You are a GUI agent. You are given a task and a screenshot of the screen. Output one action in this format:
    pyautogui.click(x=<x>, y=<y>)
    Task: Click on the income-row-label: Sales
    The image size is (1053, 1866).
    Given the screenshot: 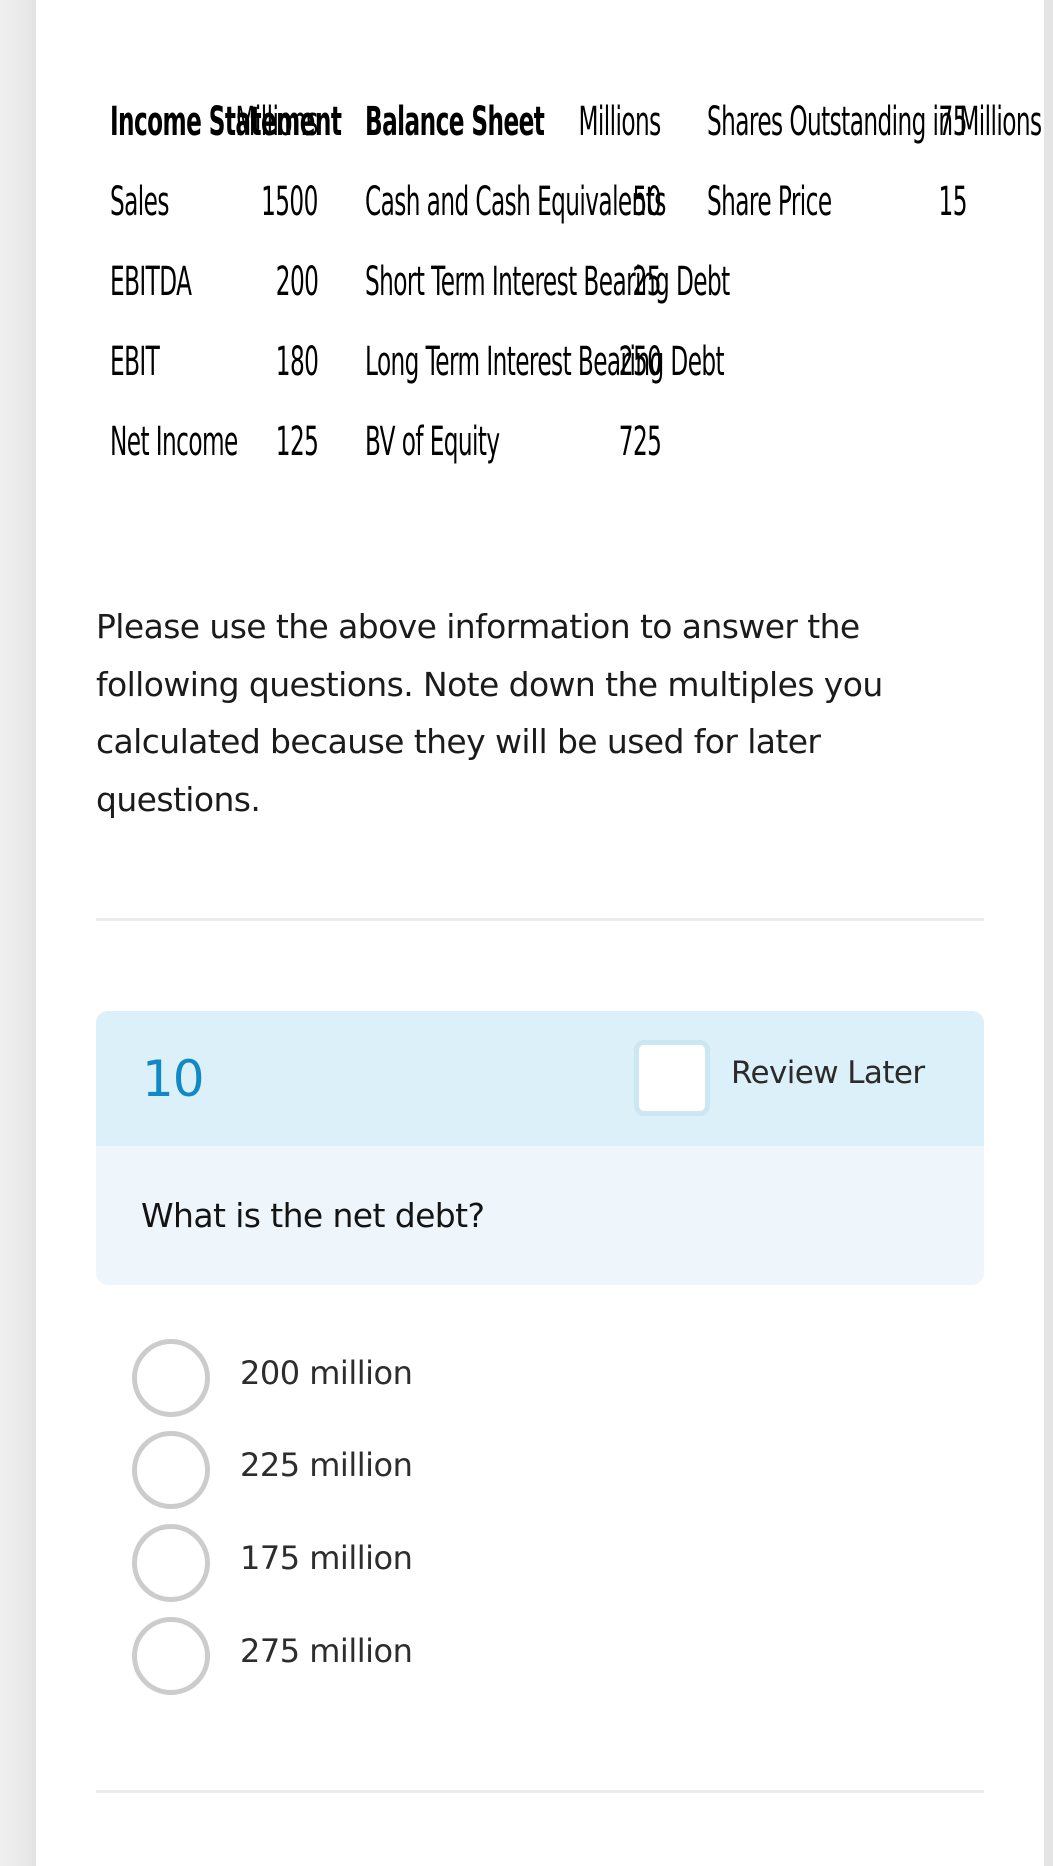 What is the action you would take?
    pyautogui.click(x=139, y=202)
    